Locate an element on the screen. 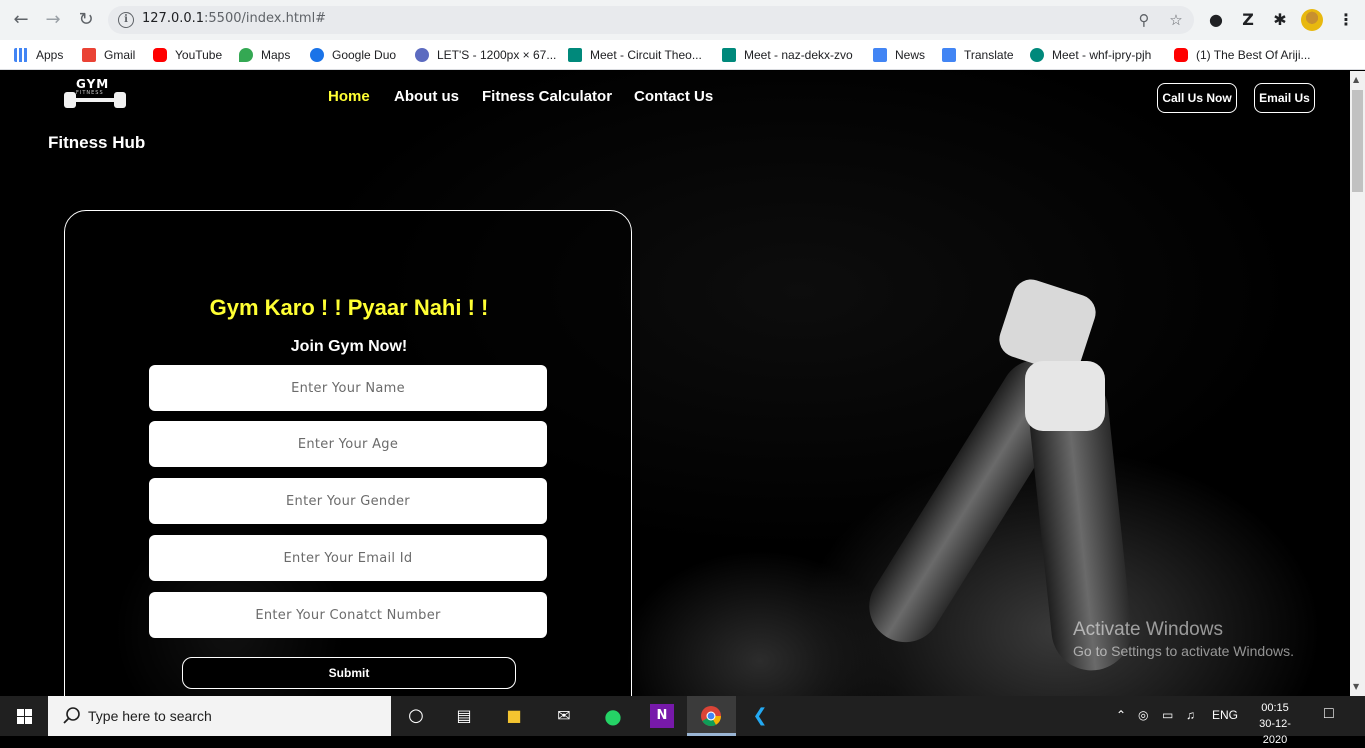 The image size is (1365, 748). browser-menu-icon: ⋮ is located at coordinates (1346, 20).